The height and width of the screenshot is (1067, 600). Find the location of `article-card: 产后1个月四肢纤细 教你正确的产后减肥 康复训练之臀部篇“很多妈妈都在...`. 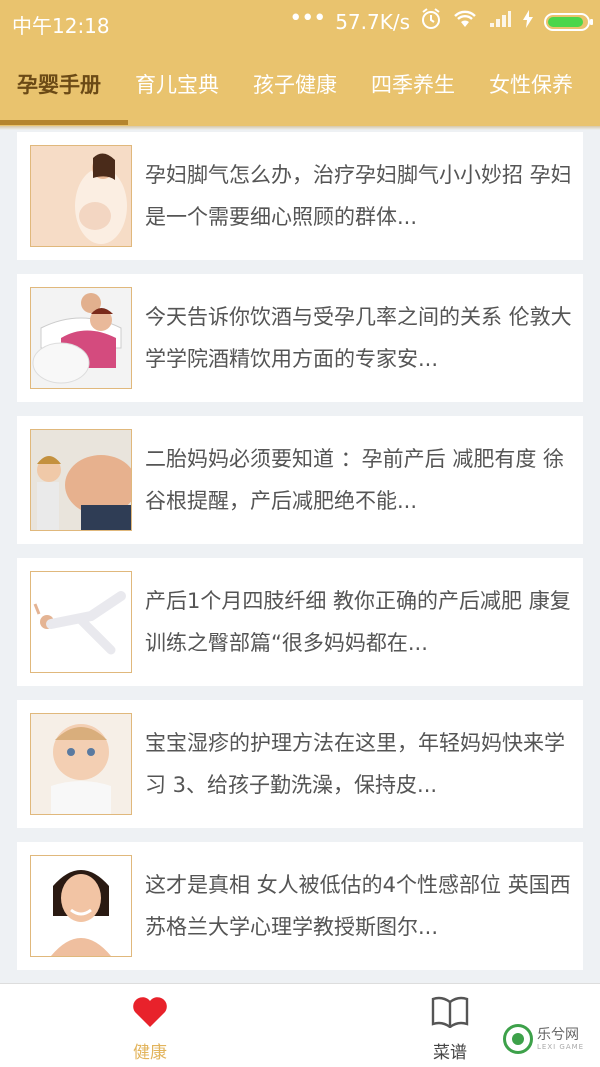

article-card: 产后1个月四肢纤细 教你正确的产后减肥 康复训练之臀部篇“很多妈妈都在... is located at coordinates (300, 622).